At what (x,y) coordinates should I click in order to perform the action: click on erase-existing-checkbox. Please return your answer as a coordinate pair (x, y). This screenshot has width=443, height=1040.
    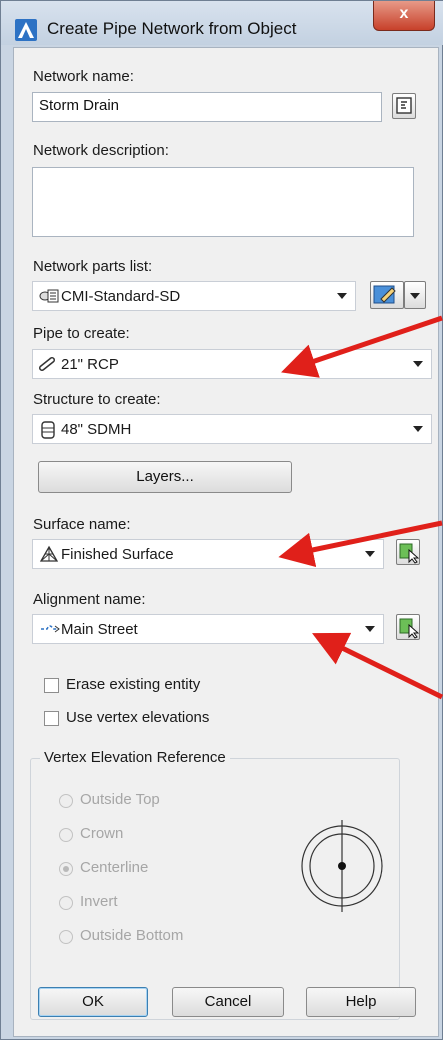
    Looking at the image, I should click on (51, 685).